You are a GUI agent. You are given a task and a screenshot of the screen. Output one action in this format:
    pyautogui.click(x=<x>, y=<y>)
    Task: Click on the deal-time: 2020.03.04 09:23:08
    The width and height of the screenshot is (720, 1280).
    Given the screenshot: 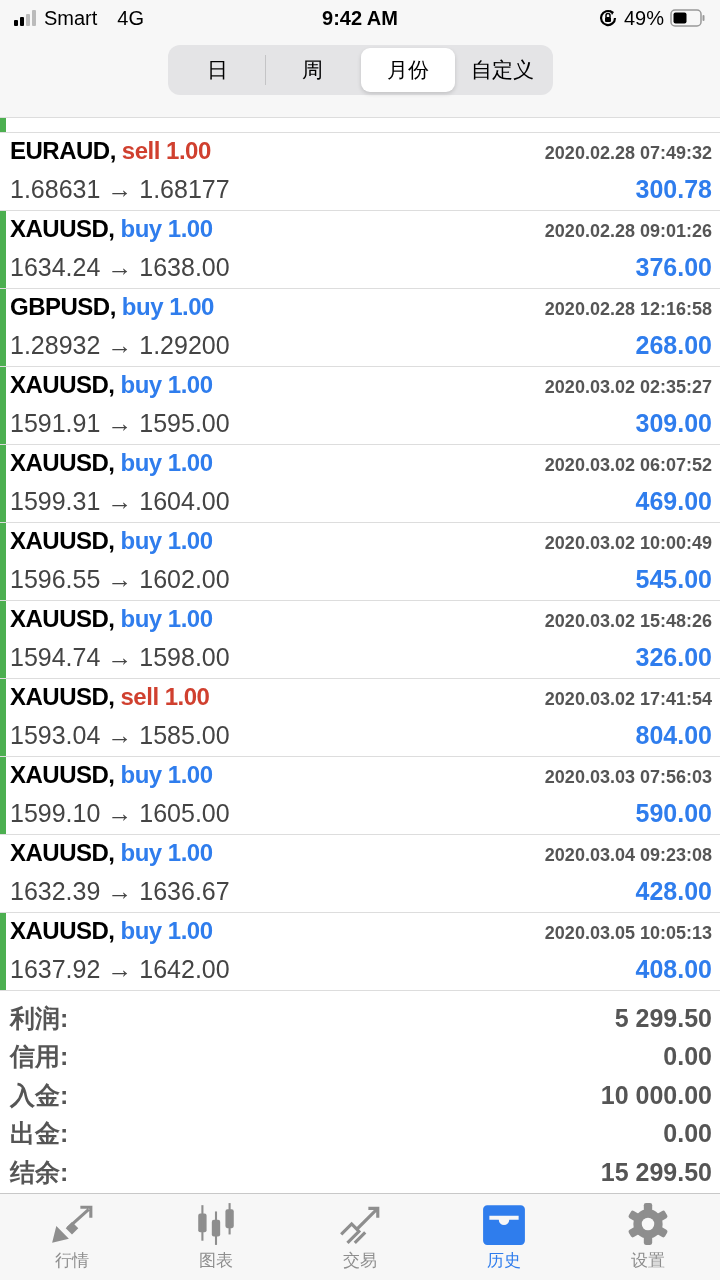 What is the action you would take?
    pyautogui.click(x=628, y=855)
    